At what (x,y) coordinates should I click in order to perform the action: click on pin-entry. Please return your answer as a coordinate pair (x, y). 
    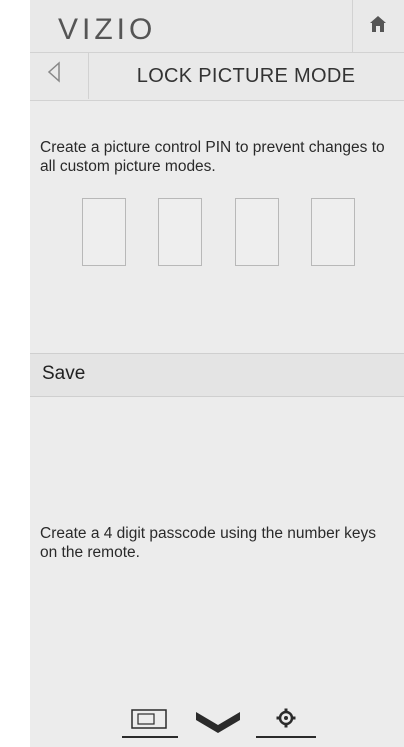
    Looking at the image, I should click on (242, 233).